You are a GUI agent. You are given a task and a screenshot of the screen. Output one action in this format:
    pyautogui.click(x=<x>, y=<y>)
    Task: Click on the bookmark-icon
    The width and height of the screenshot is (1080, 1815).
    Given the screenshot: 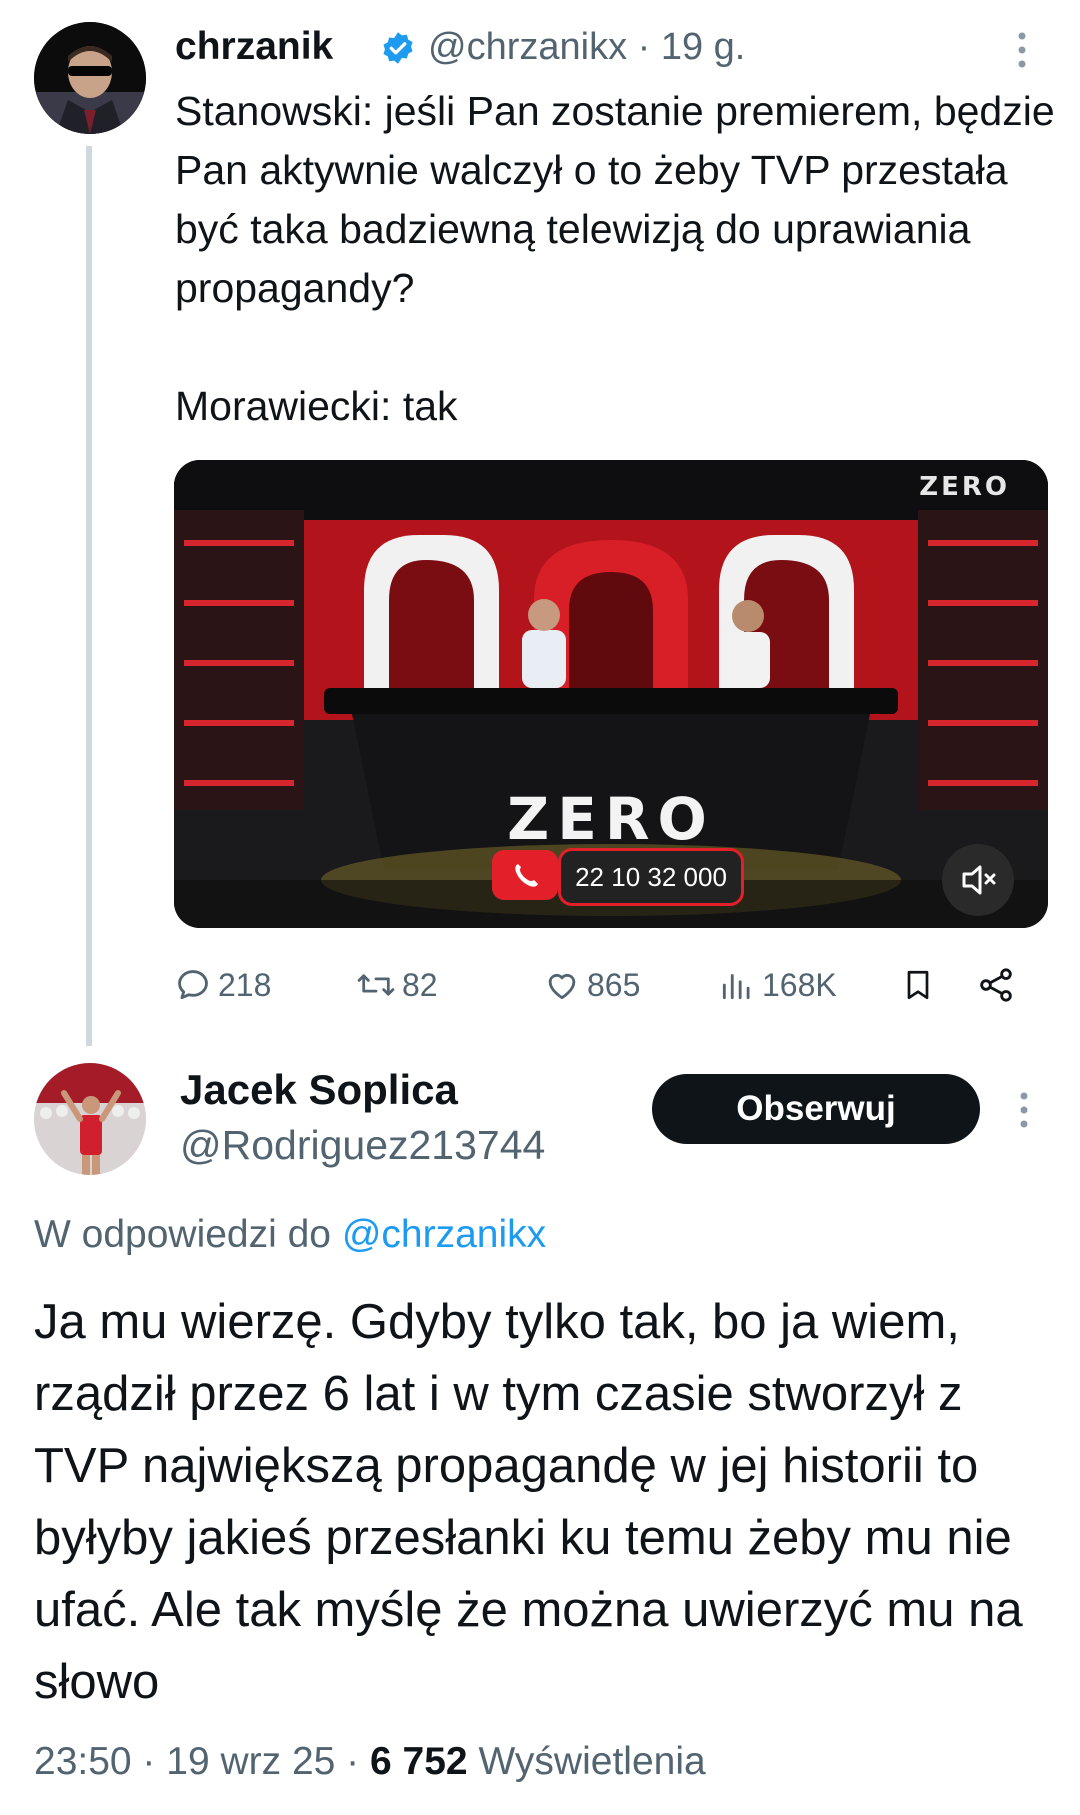 What is the action you would take?
    pyautogui.click(x=921, y=985)
    